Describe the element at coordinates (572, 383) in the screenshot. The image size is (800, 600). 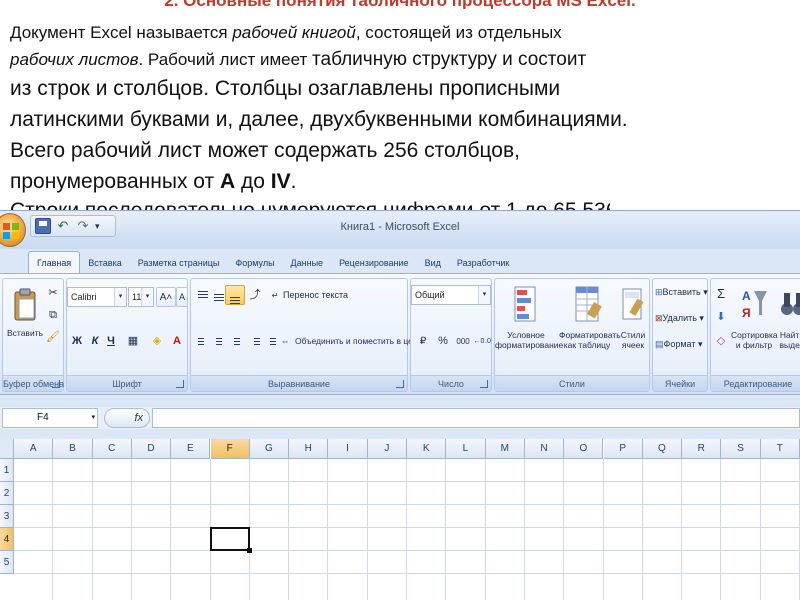
I see `group-label-styles: Стили` at that location.